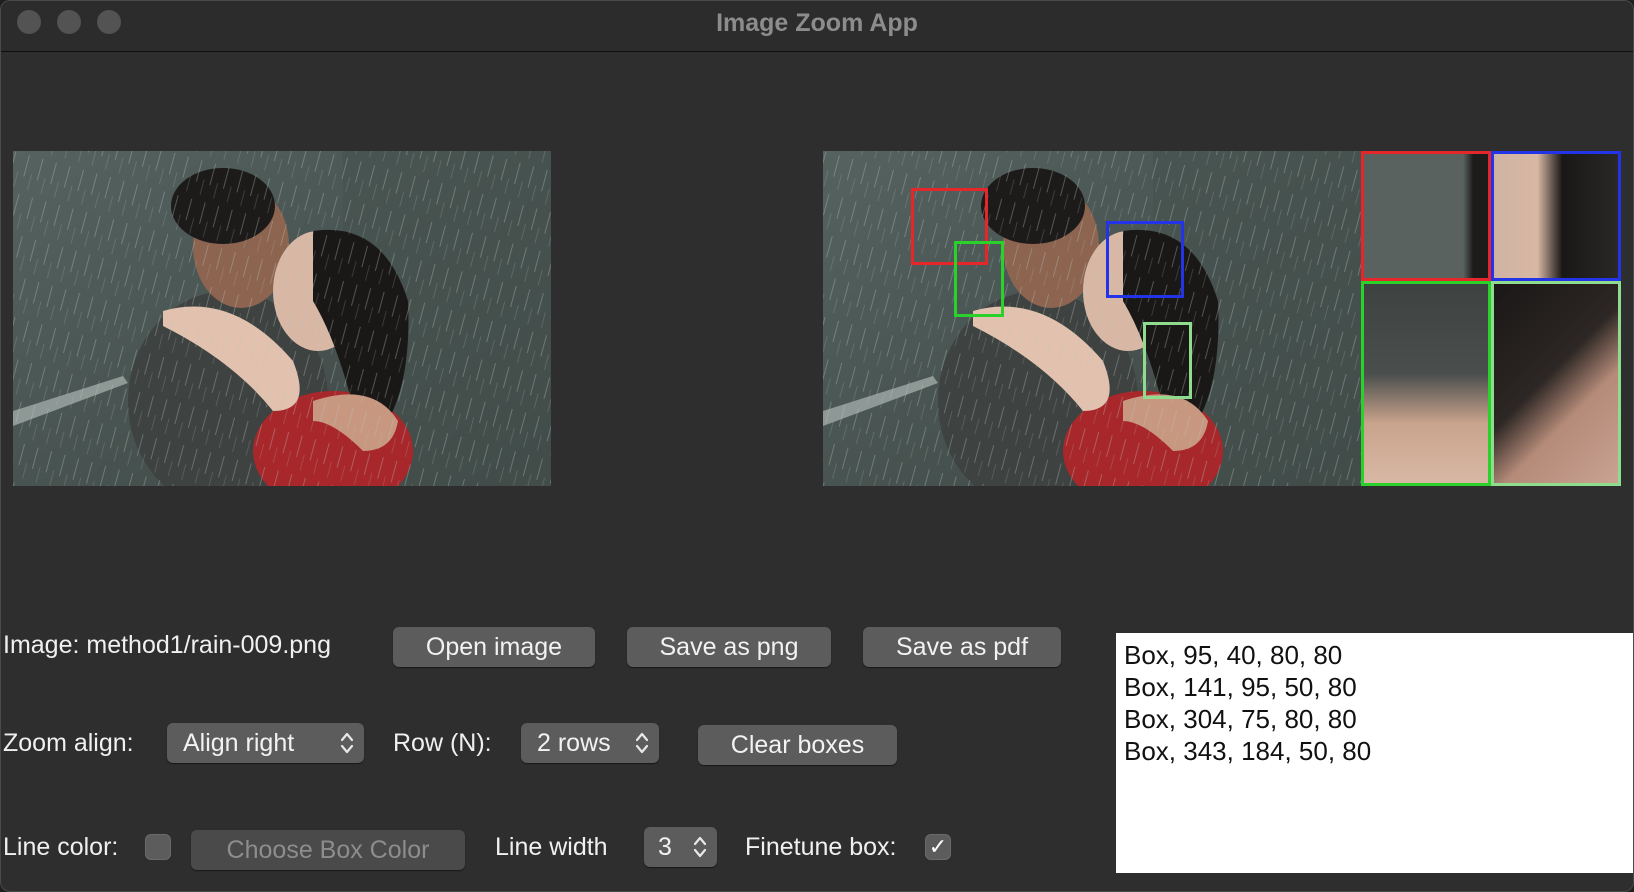  I want to click on original-image, so click(282, 318).